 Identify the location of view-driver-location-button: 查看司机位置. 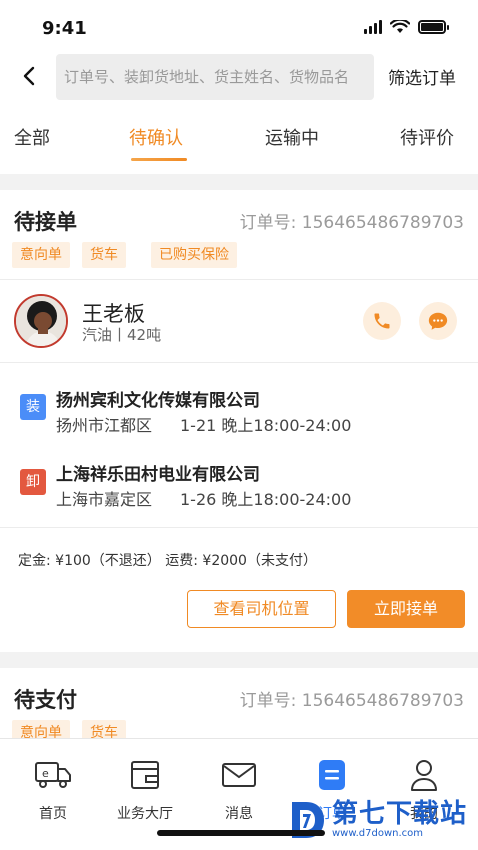
(261, 609).